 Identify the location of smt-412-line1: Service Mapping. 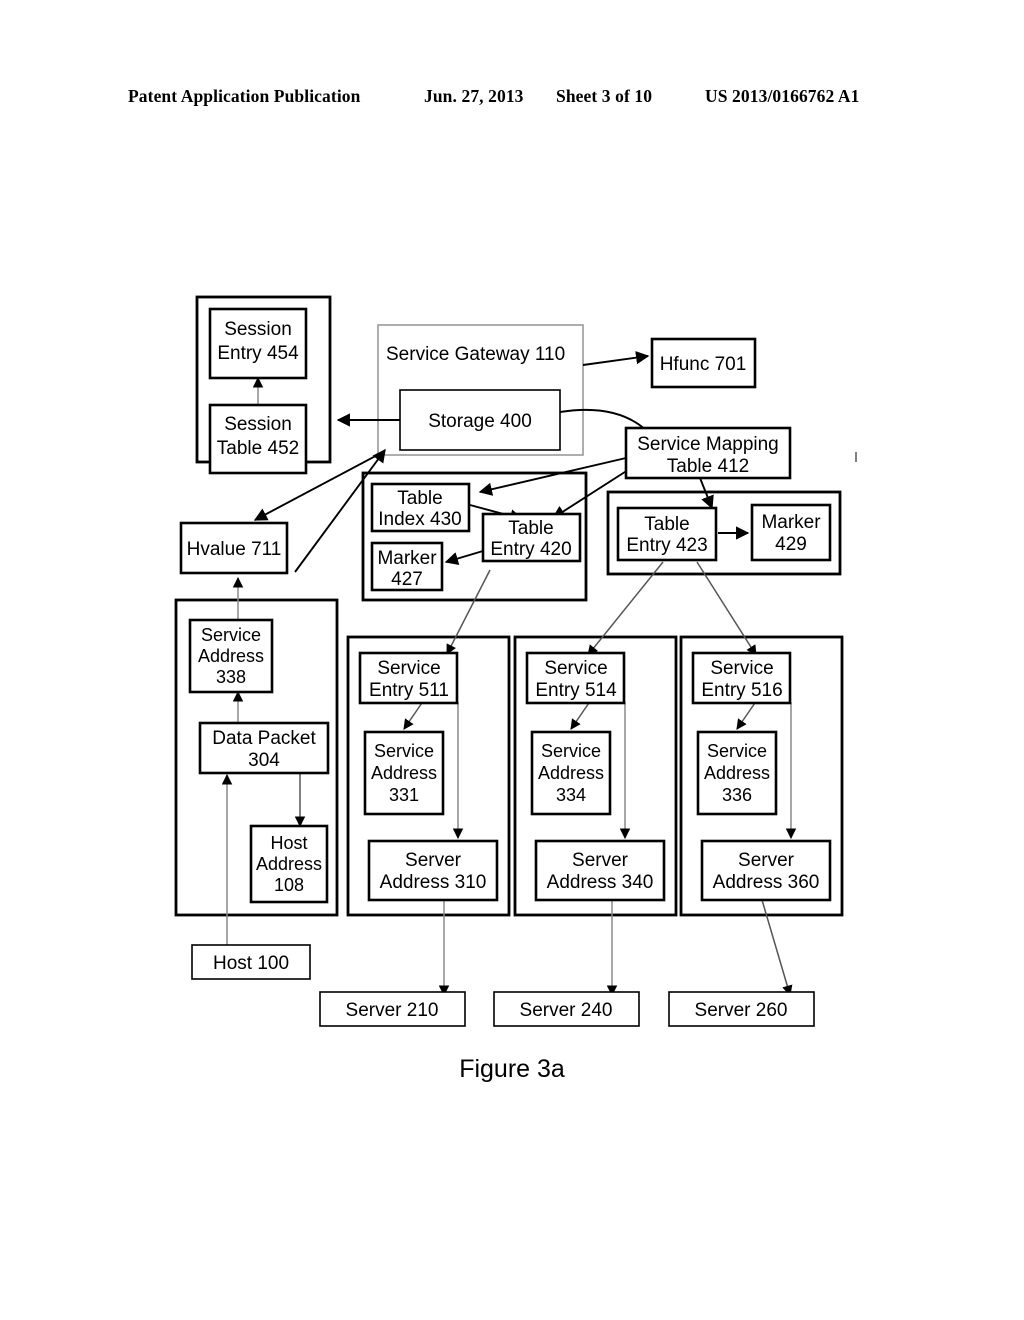
(708, 444).